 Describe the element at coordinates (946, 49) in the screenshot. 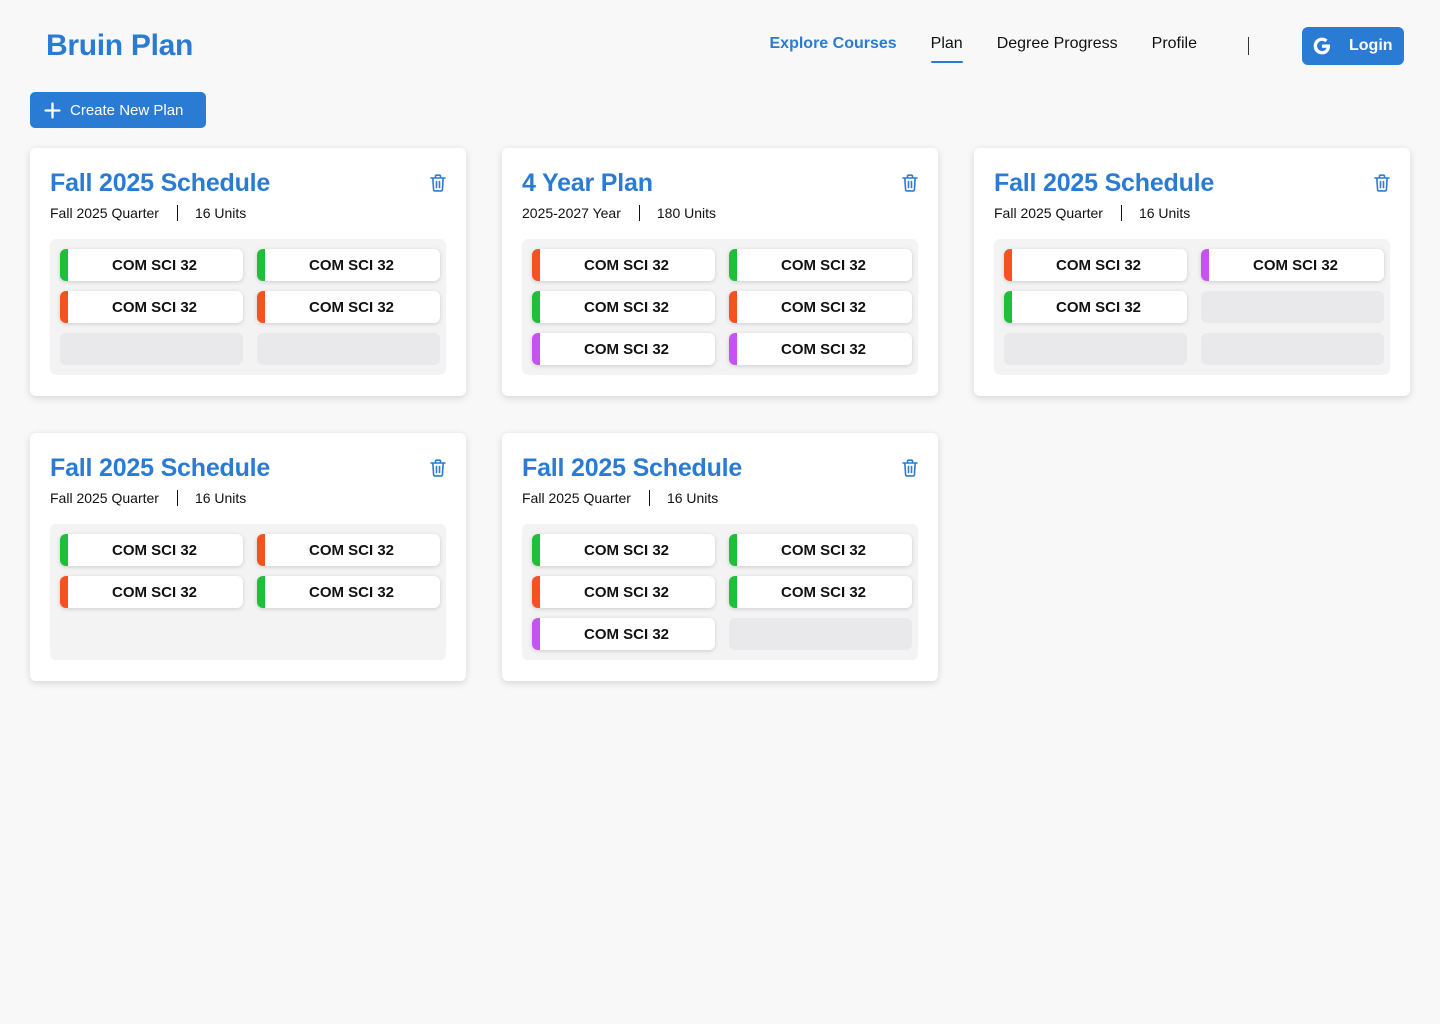

I see `nav-plan: Plan` at that location.